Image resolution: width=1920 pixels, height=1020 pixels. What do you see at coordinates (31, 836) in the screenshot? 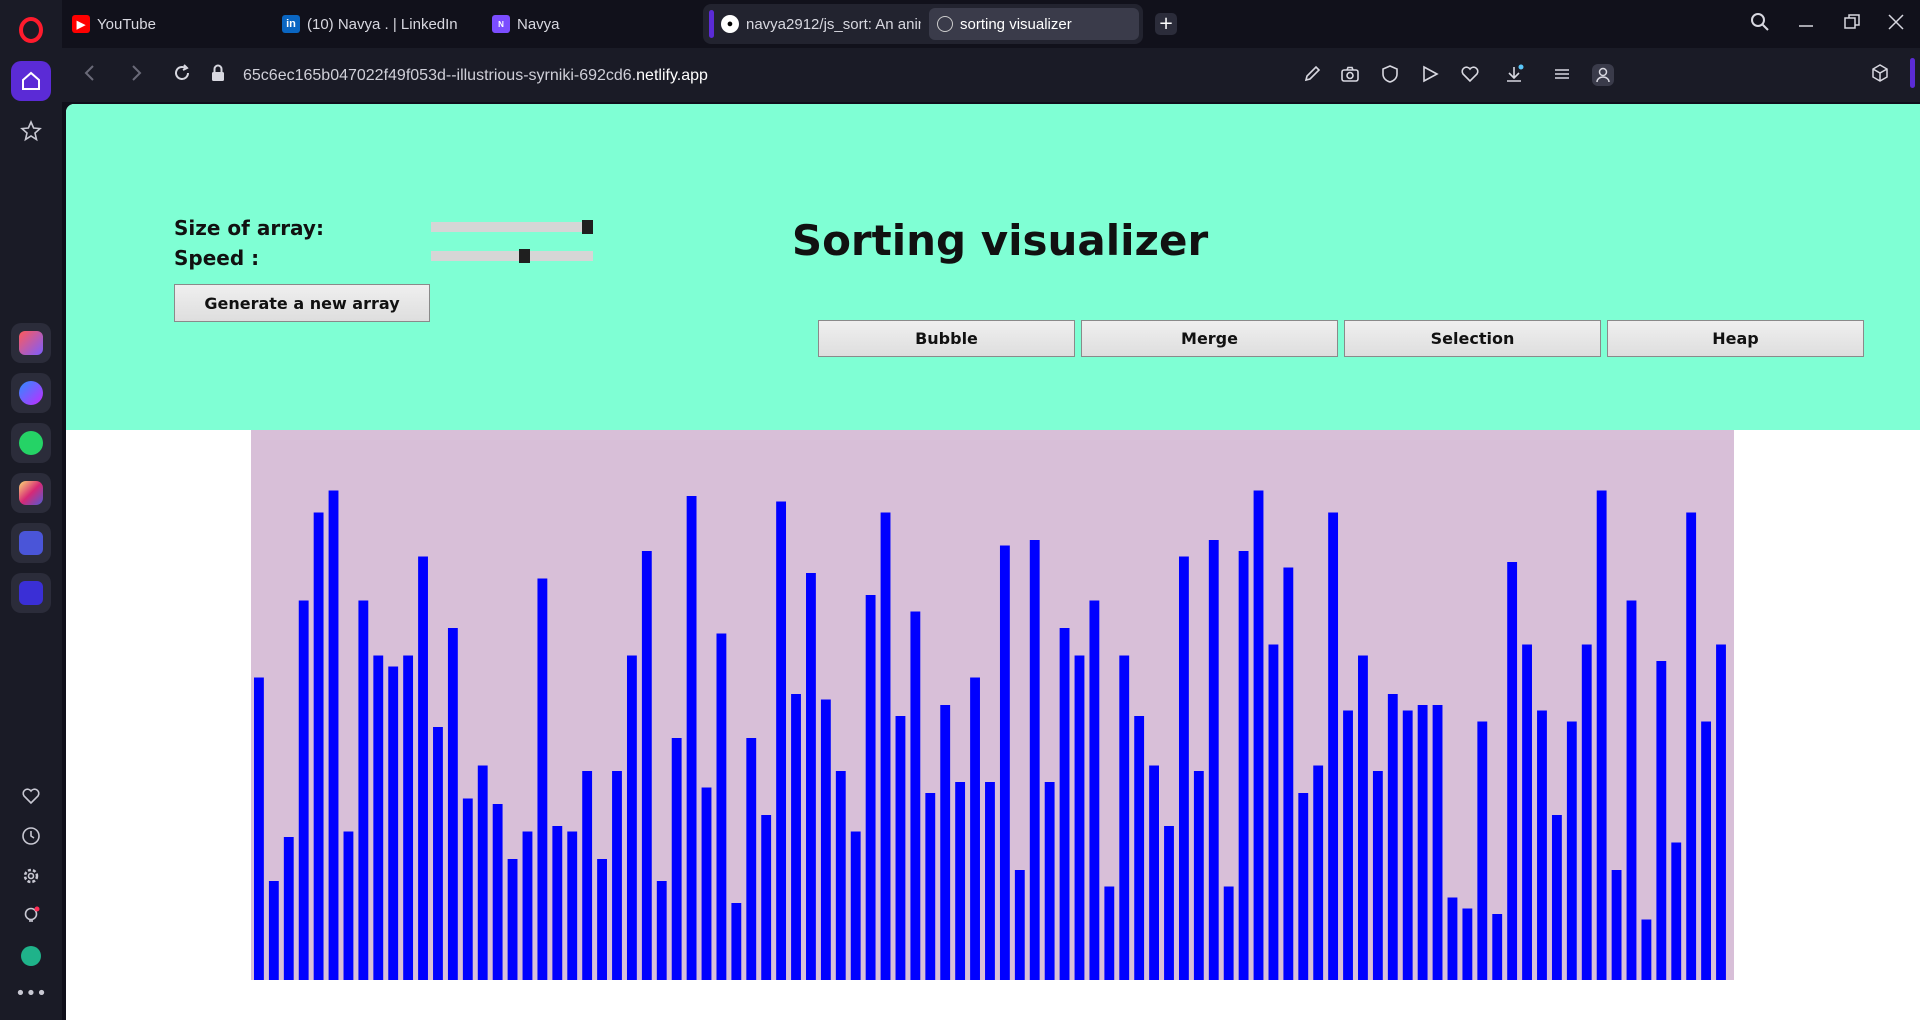
I see `history-clock-icon` at bounding box center [31, 836].